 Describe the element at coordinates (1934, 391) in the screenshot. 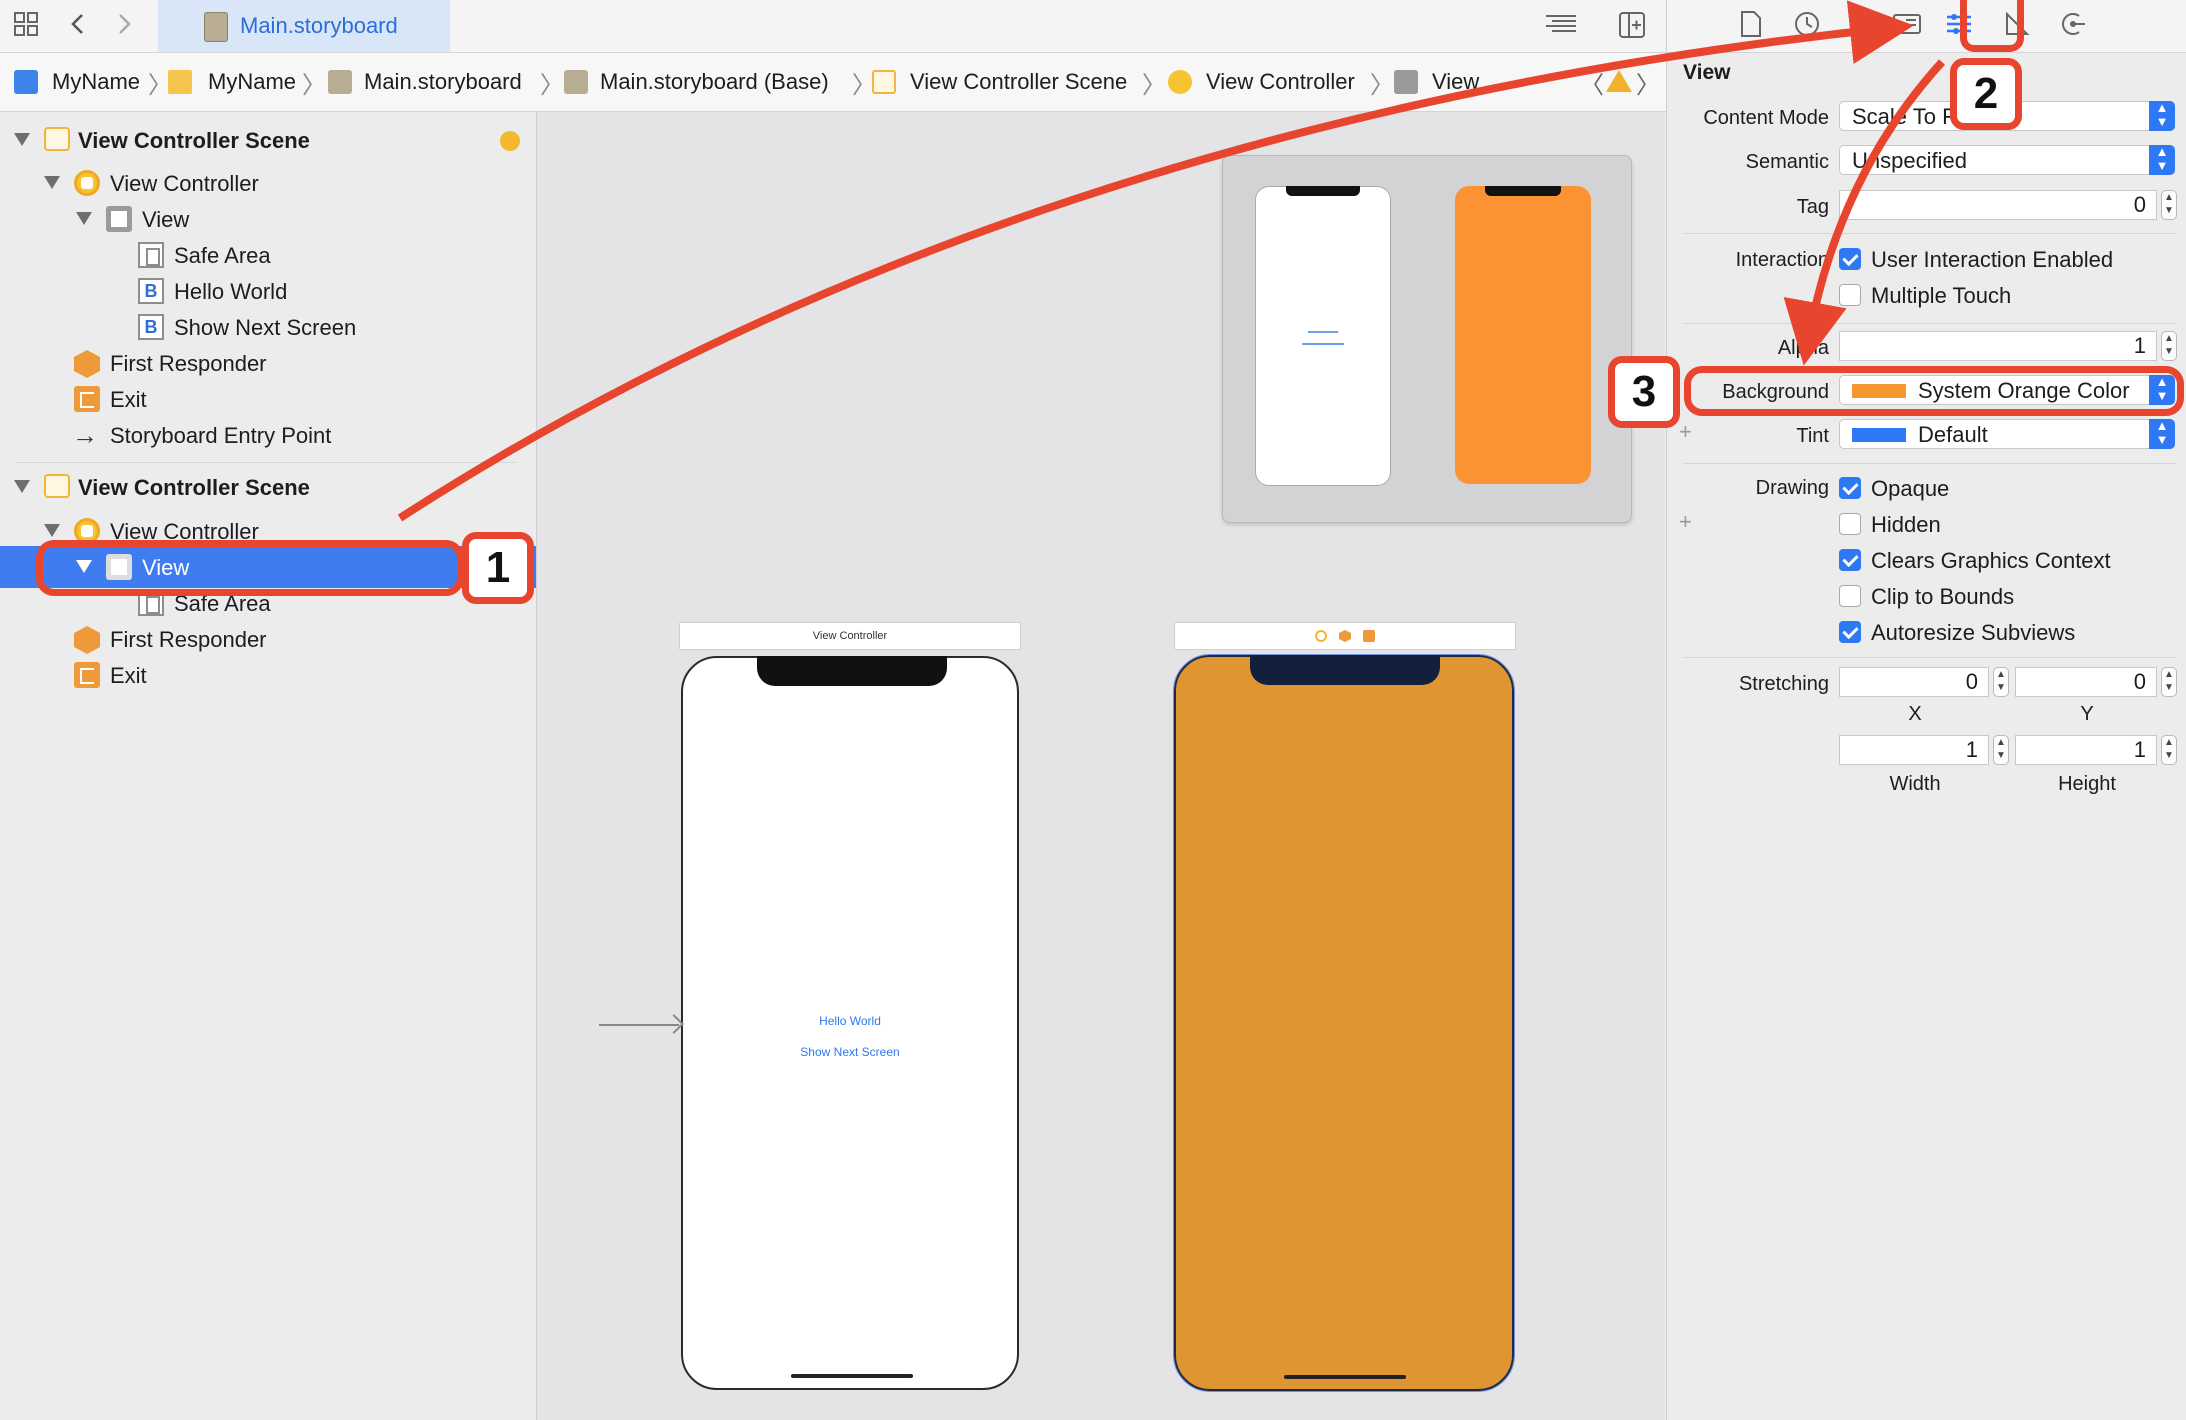

I see `highlight-background-row` at that location.